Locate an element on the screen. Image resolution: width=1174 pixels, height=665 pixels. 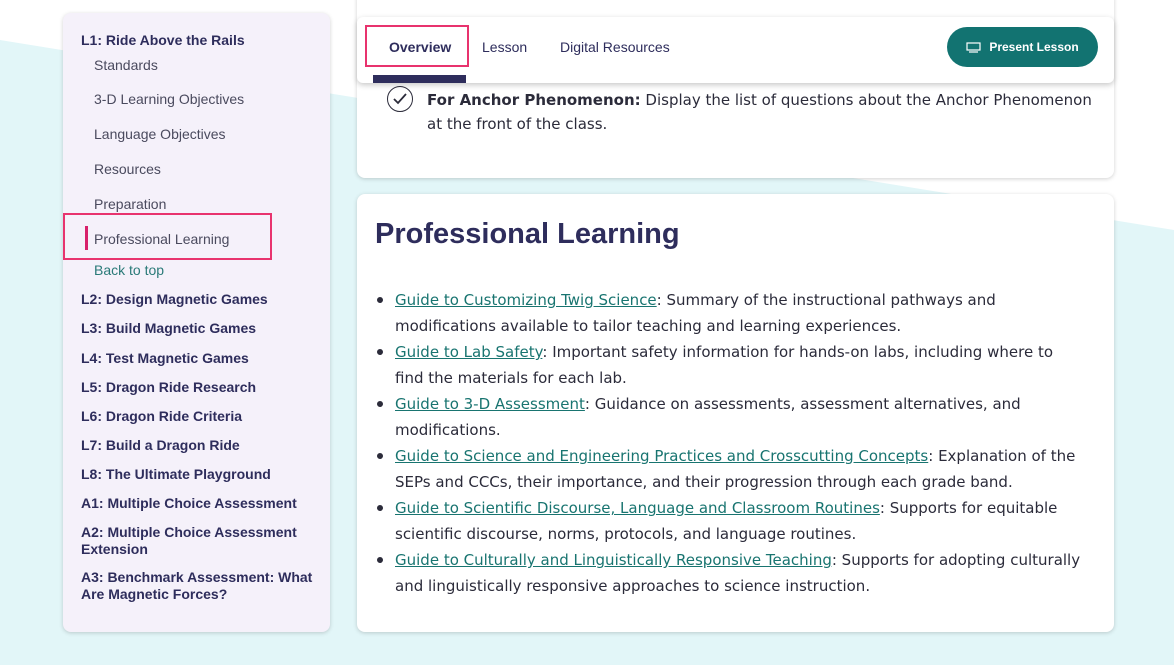
guide-customizing-link: Guide to Customizing Twig Science is located at coordinates (526, 300).